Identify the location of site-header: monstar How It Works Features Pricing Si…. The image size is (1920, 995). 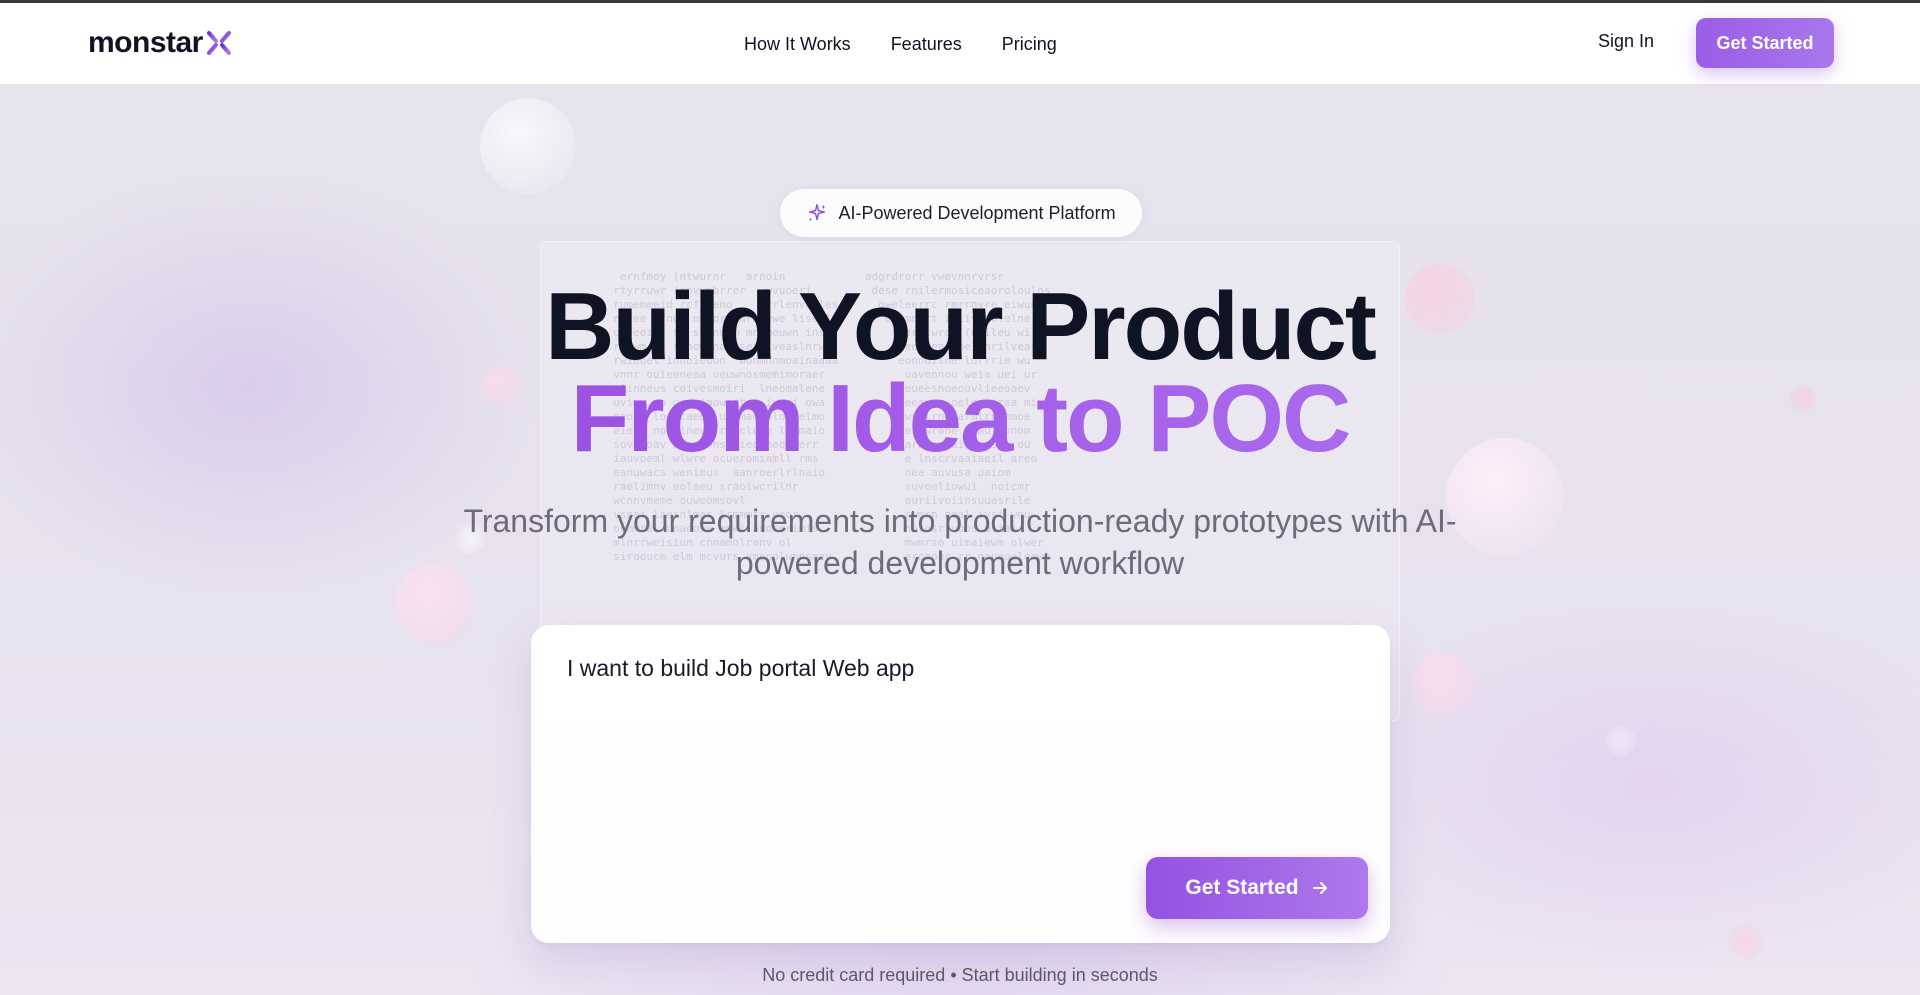
(960, 44).